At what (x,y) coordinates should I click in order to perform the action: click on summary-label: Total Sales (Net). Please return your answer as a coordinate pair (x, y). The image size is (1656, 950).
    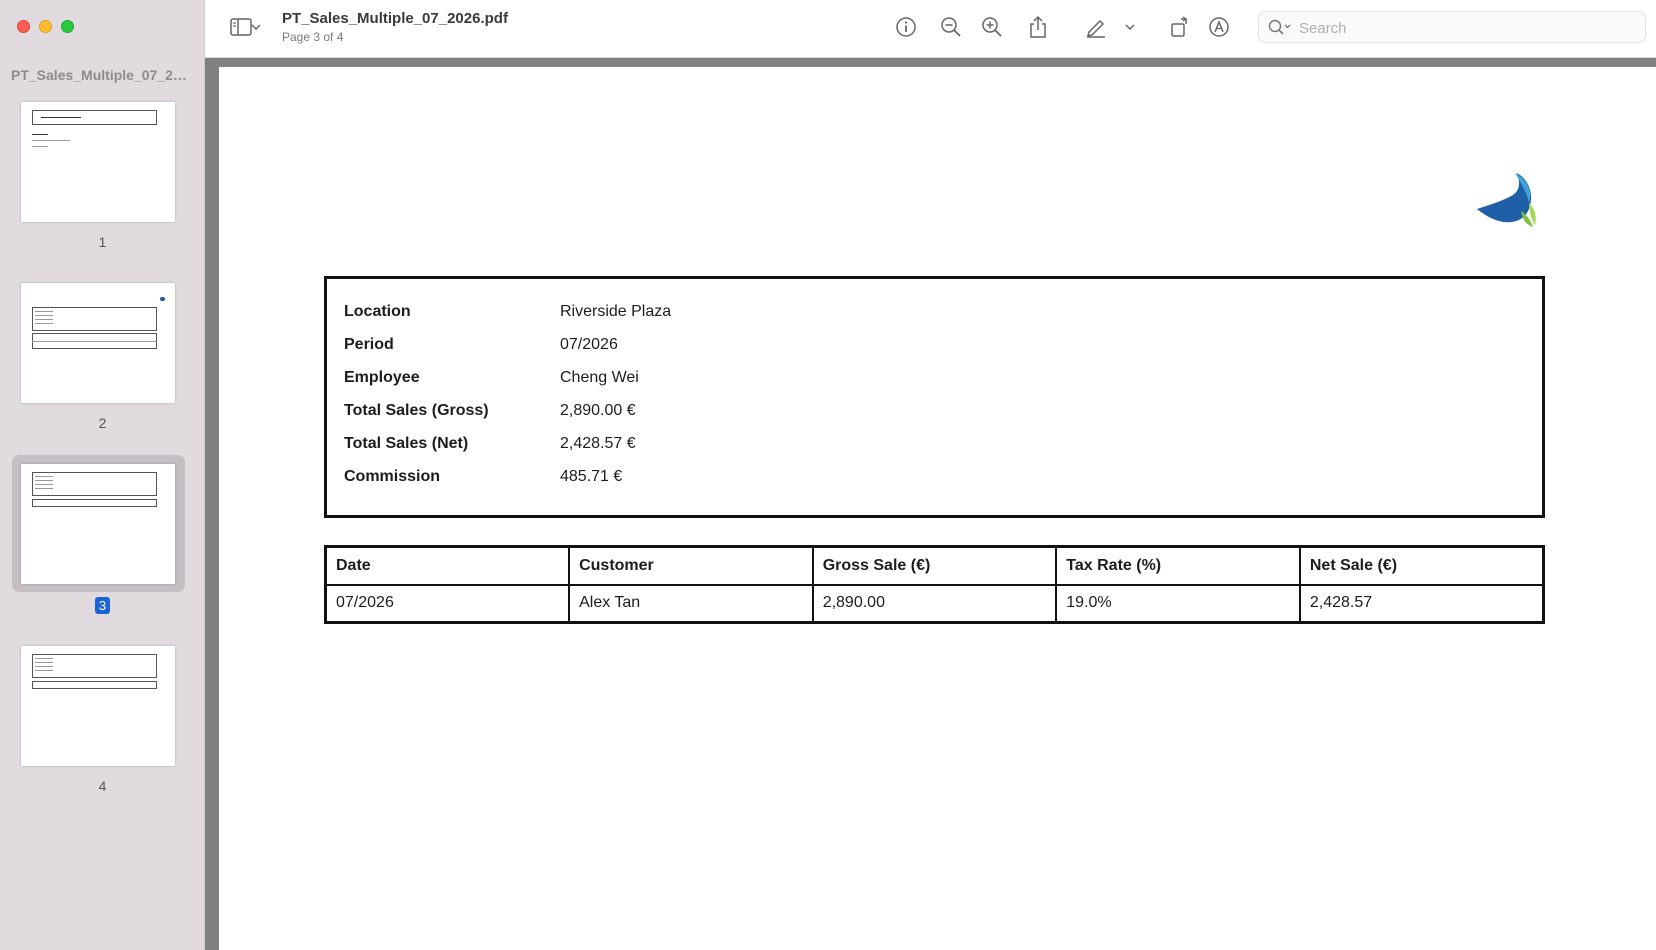
    Looking at the image, I should click on (406, 443).